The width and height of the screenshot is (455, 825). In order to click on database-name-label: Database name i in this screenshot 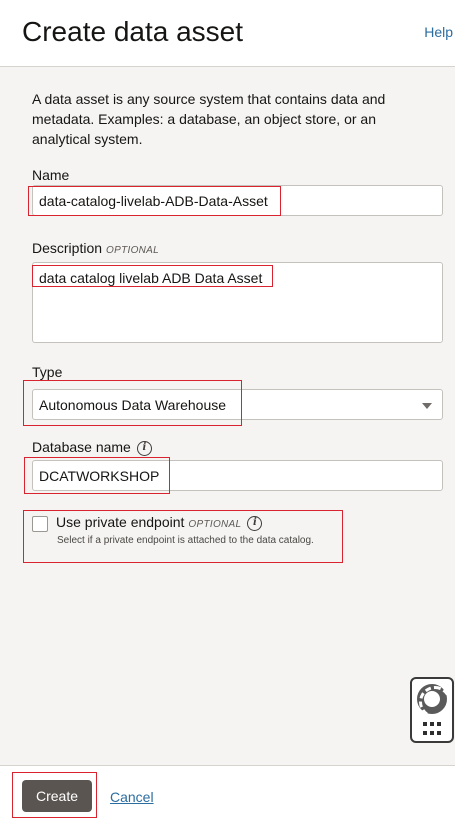, I will do `click(92, 447)`.